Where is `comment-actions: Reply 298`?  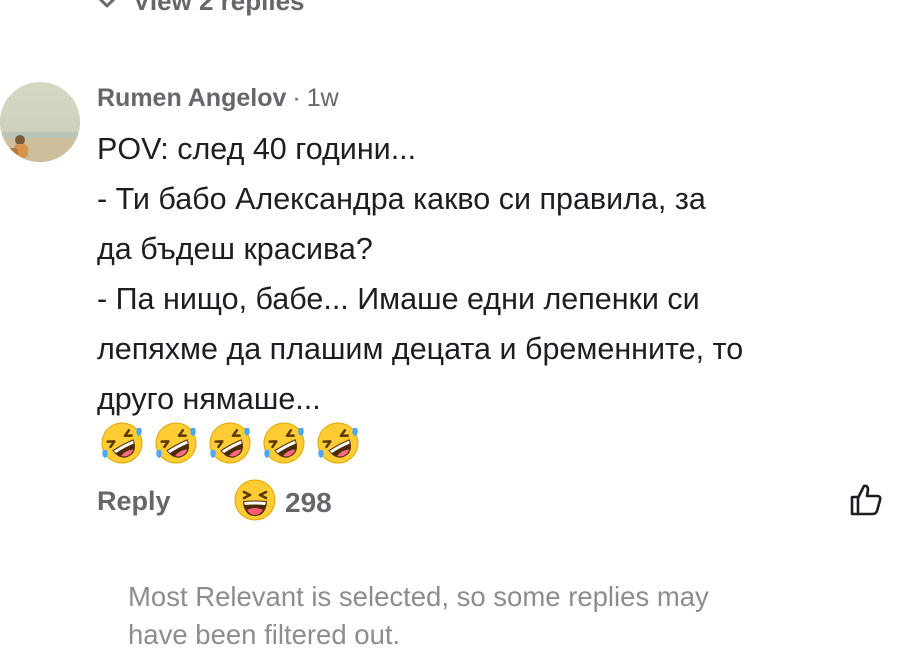 comment-actions: Reply 298 is located at coordinates (497, 502).